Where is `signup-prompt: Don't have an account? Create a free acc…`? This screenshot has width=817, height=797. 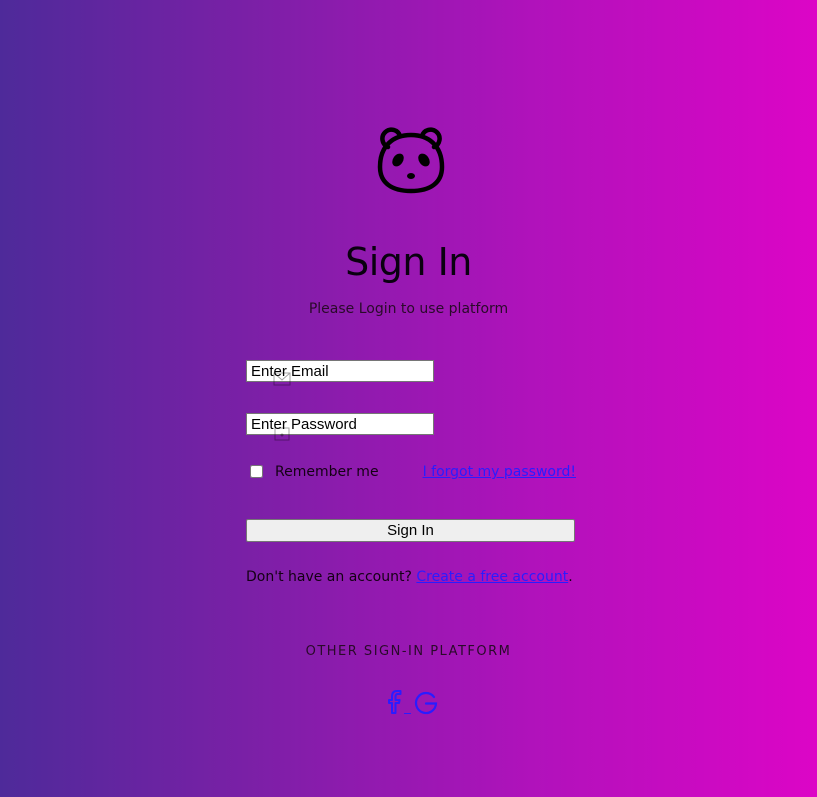 signup-prompt: Don't have an account? Create a free acc… is located at coordinates (409, 577).